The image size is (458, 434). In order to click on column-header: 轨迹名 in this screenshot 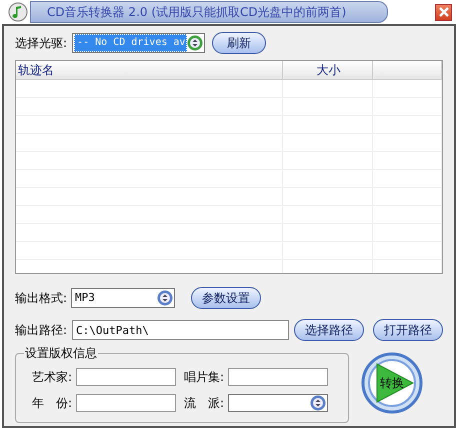, I will do `click(149, 70)`.